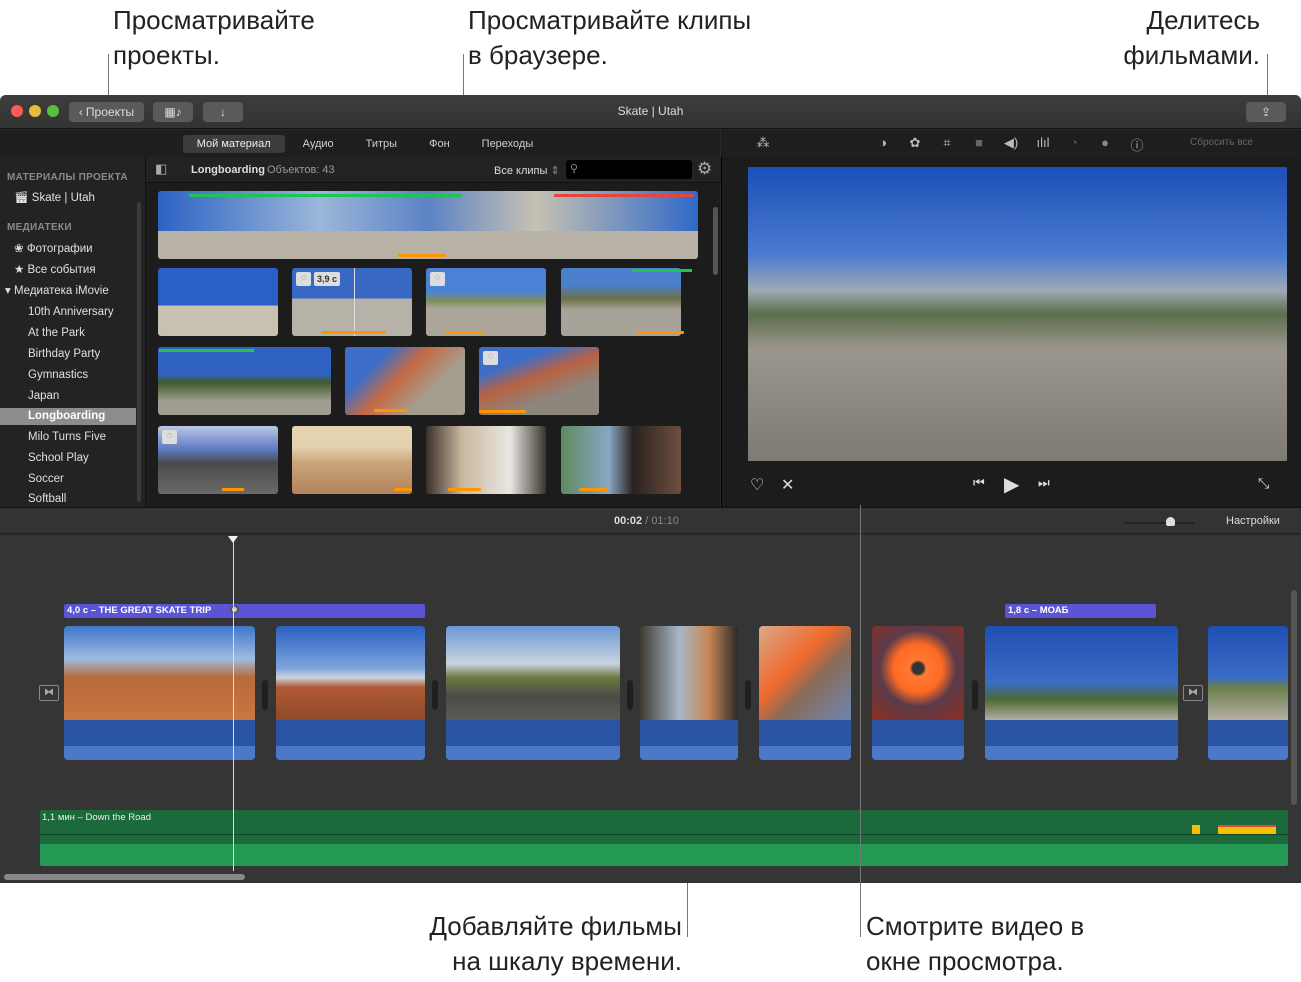 The width and height of the screenshot is (1301, 982). Describe the element at coordinates (244, 611) in the screenshot. I see `title-clip: 4,0 с – THE GREAT SKATE TRIP` at that location.